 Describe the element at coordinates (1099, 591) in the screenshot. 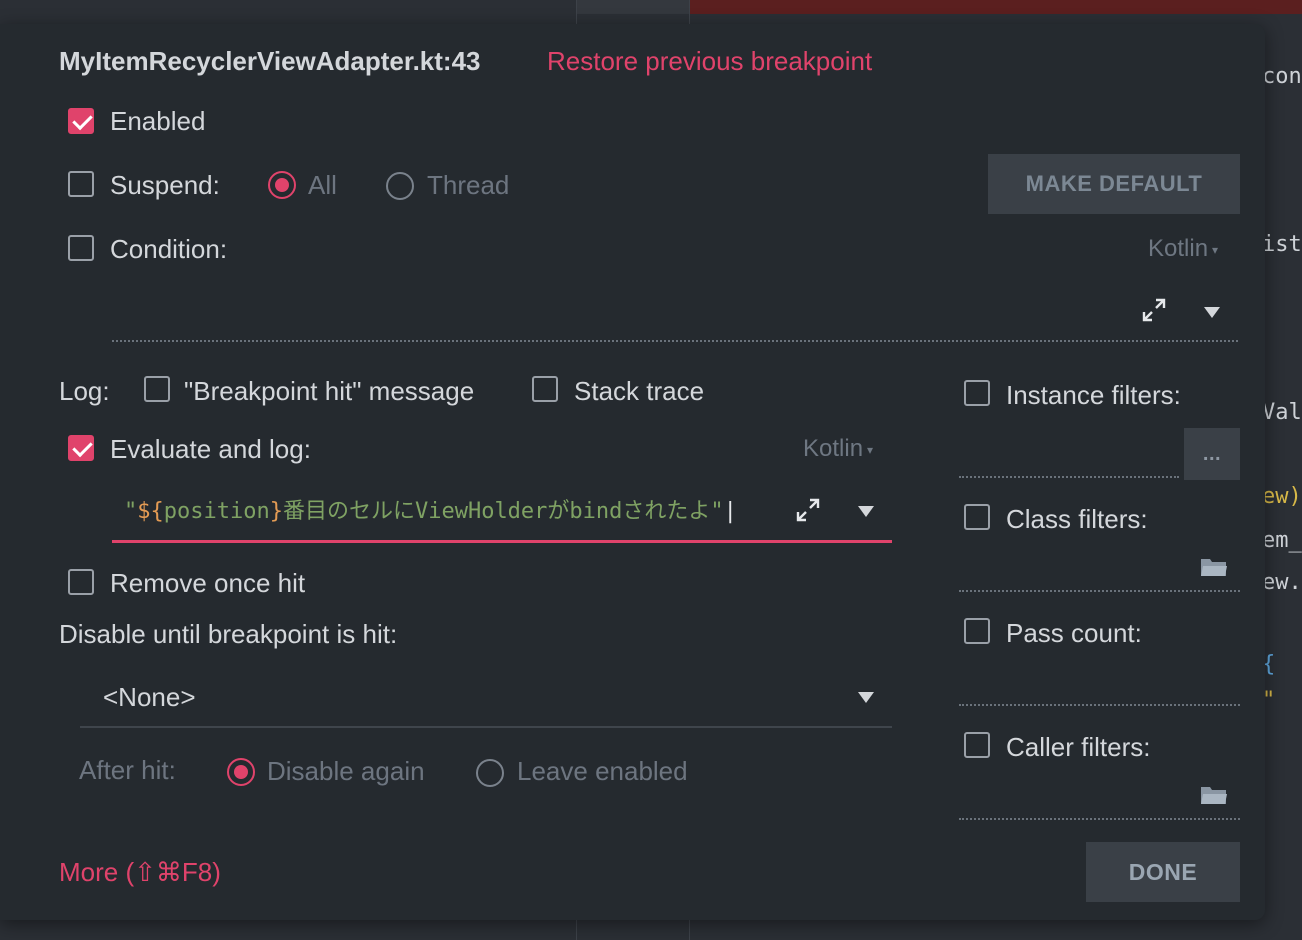

I see `class-filters-field` at that location.